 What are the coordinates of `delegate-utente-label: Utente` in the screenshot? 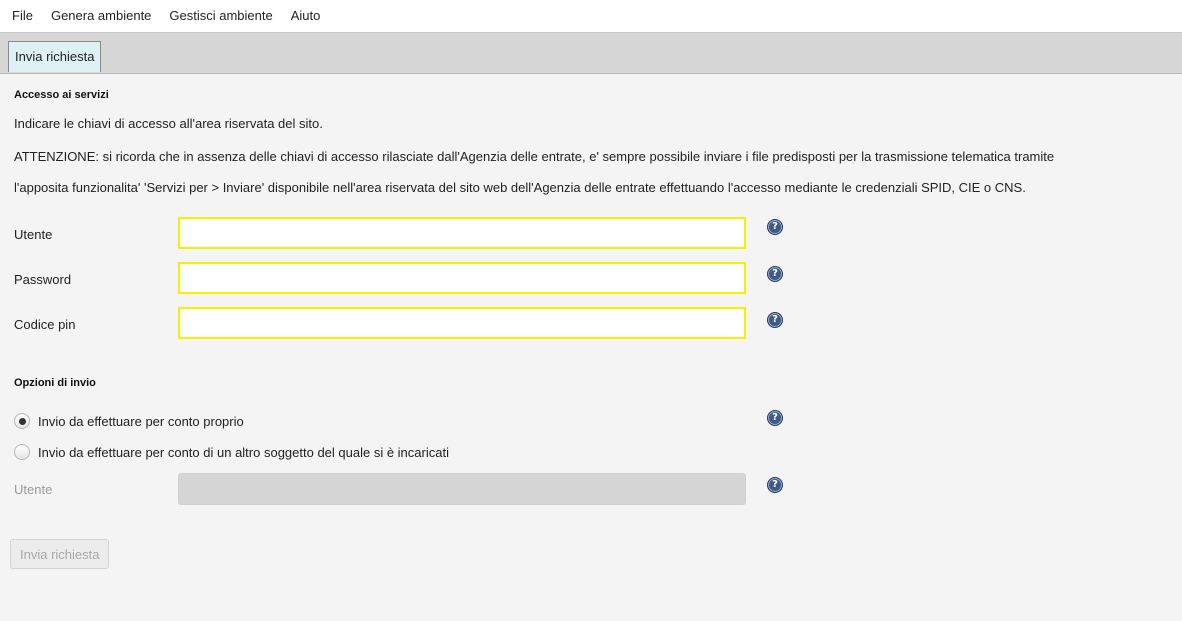 It's located at (33, 489).